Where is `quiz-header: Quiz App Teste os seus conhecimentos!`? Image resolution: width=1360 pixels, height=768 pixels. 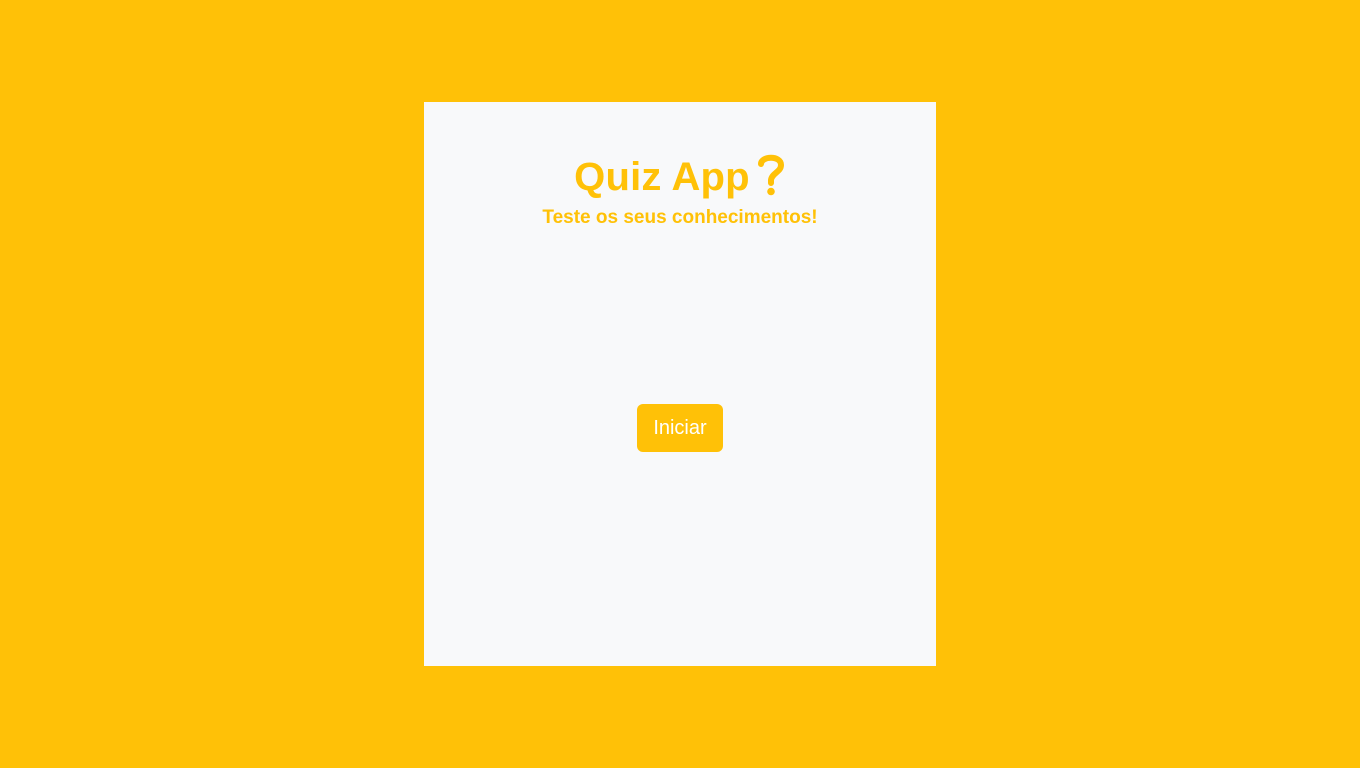 quiz-header: Quiz App Teste os seus conhecimentos! is located at coordinates (680, 191).